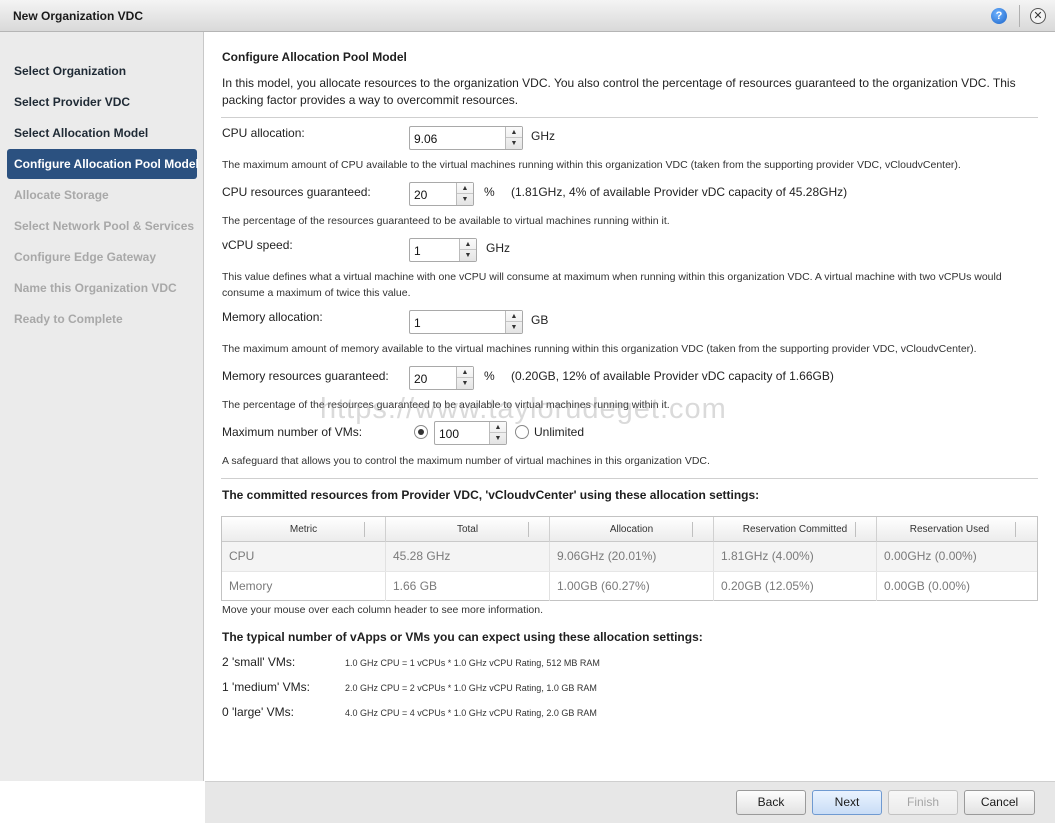 The height and width of the screenshot is (823, 1055). I want to click on step-allocate-storage: Allocate Storage, so click(61, 195).